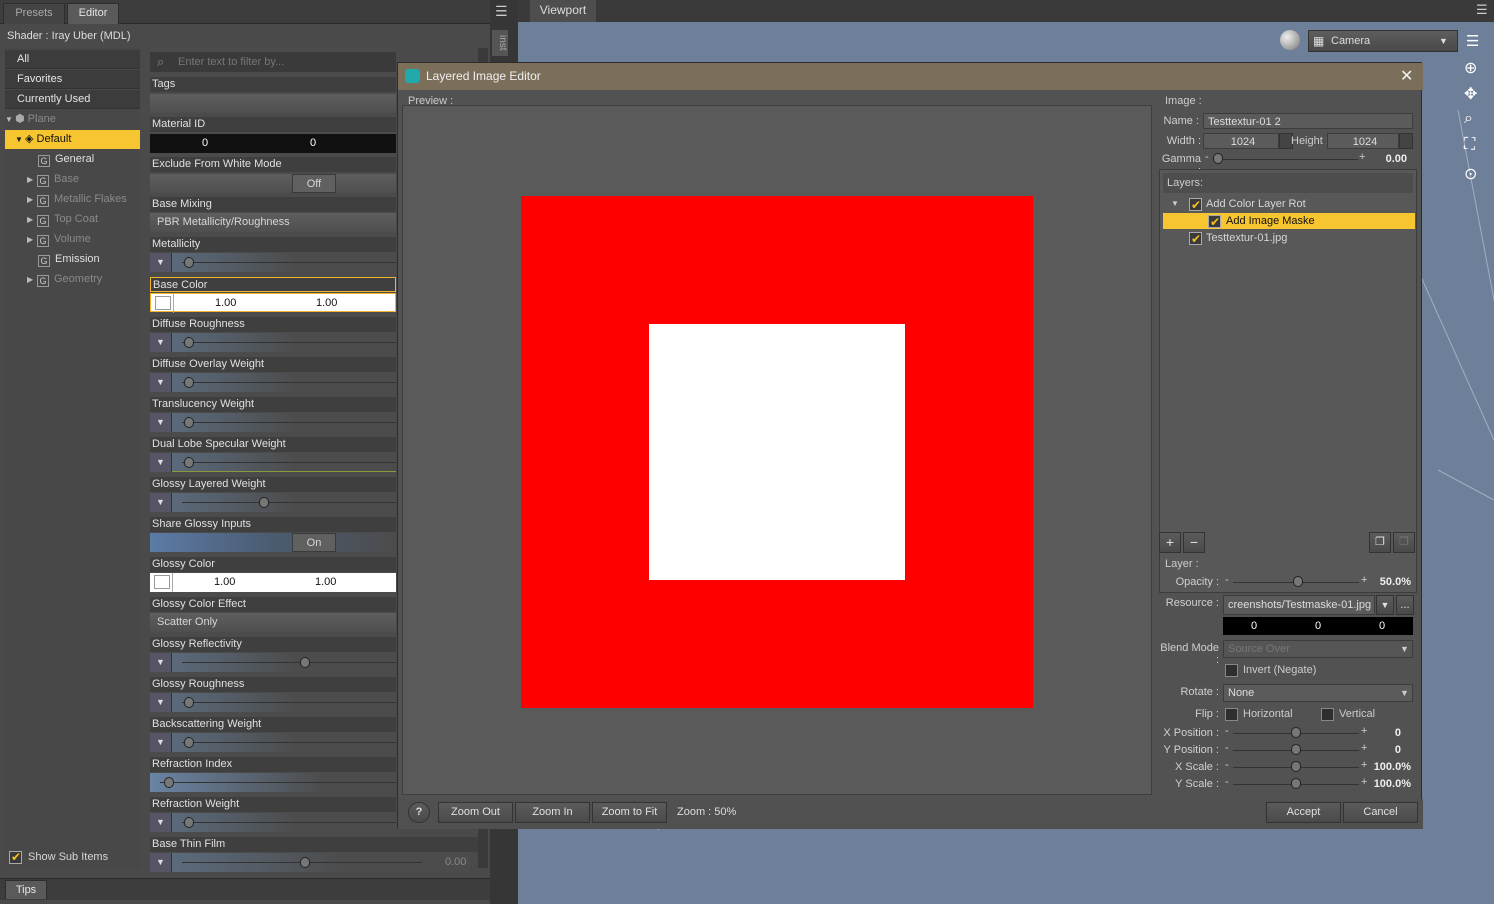  What do you see at coordinates (1469, 145) in the screenshot?
I see `frame-icon: ⛶` at bounding box center [1469, 145].